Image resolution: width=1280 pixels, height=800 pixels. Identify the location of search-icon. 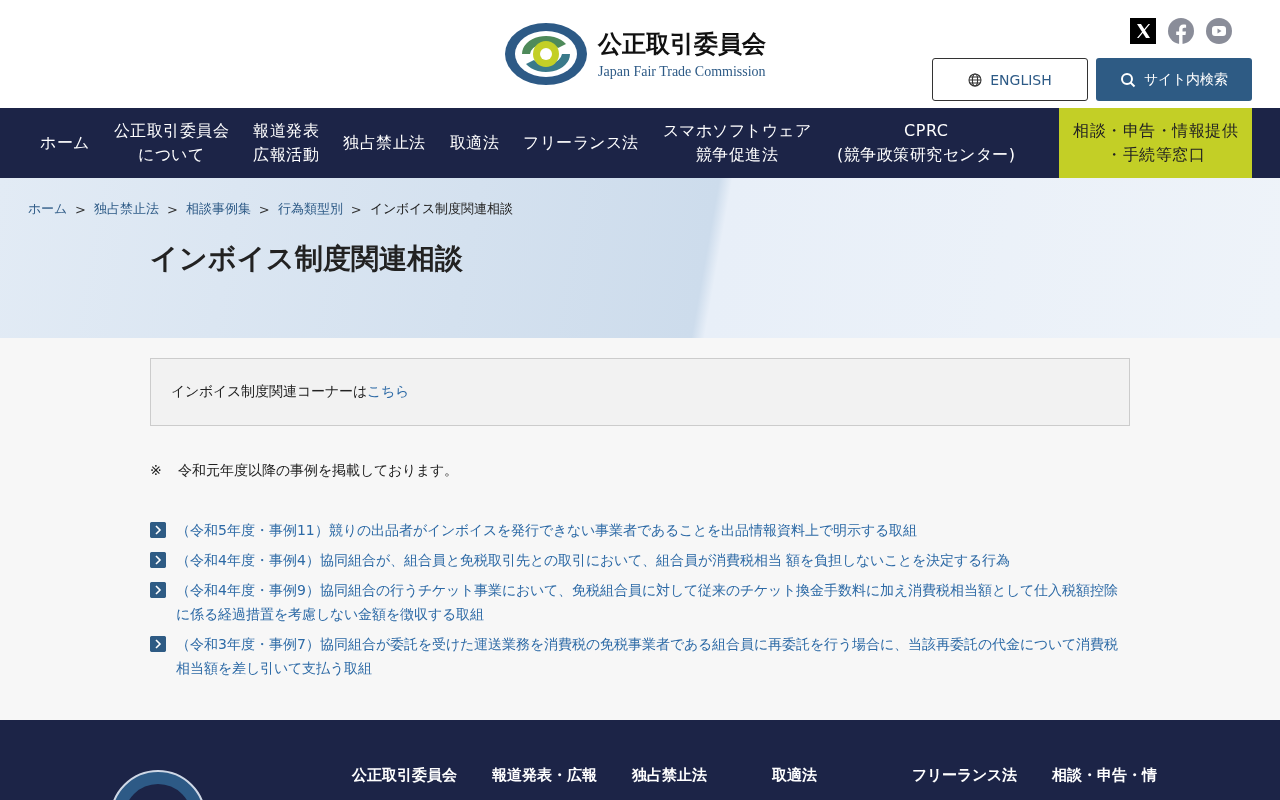
(1128, 79).